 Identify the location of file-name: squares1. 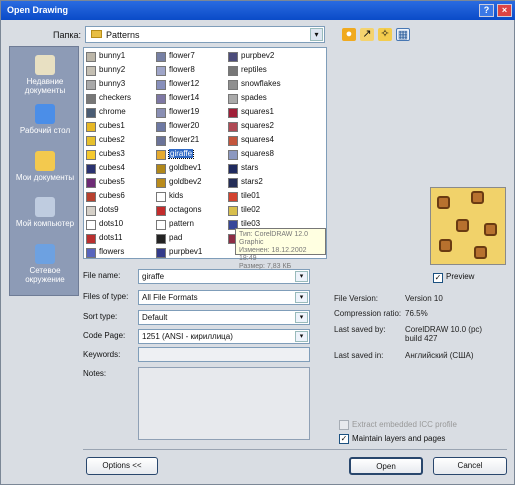
(257, 111).